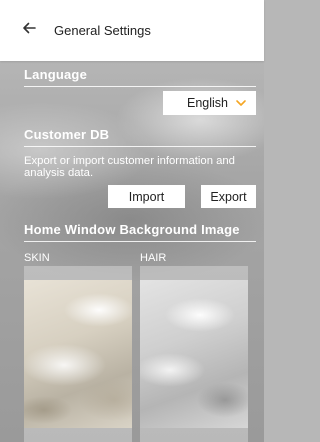 Image resolution: width=320 pixels, height=442 pixels. I want to click on language-section-title: Language, so click(140, 77).